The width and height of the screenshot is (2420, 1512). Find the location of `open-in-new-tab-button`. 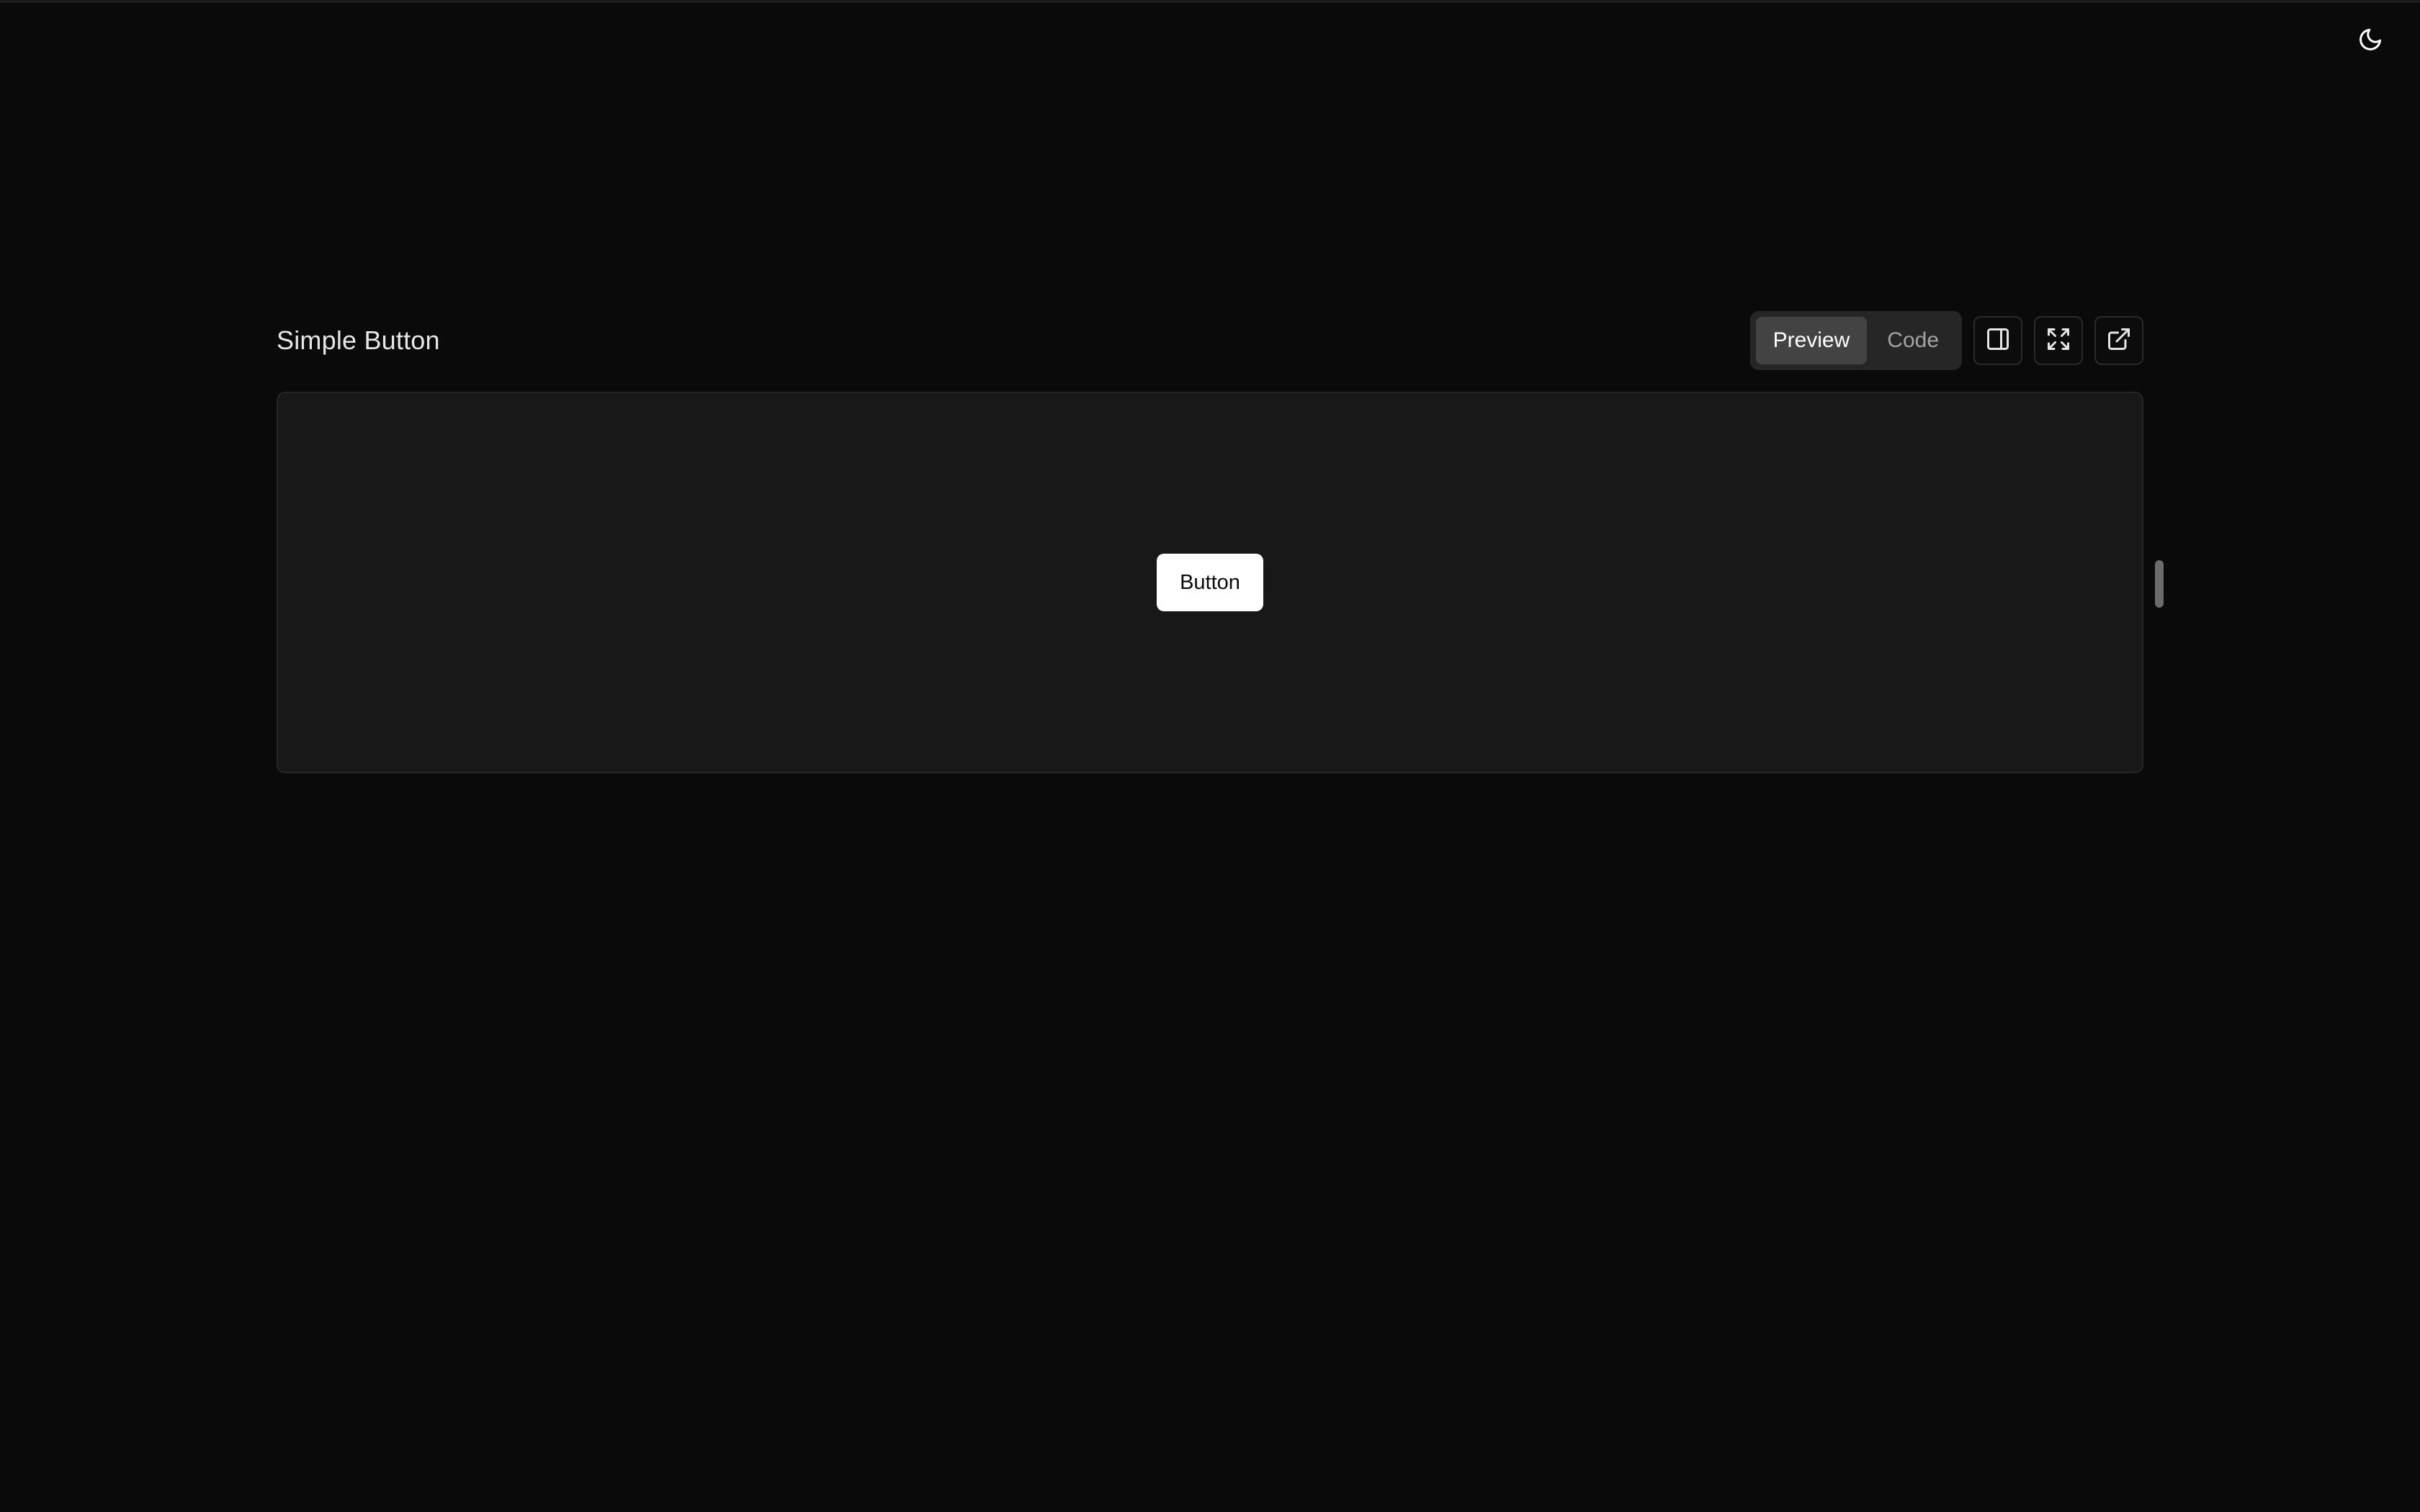

open-in-new-tab-button is located at coordinates (2118, 340).